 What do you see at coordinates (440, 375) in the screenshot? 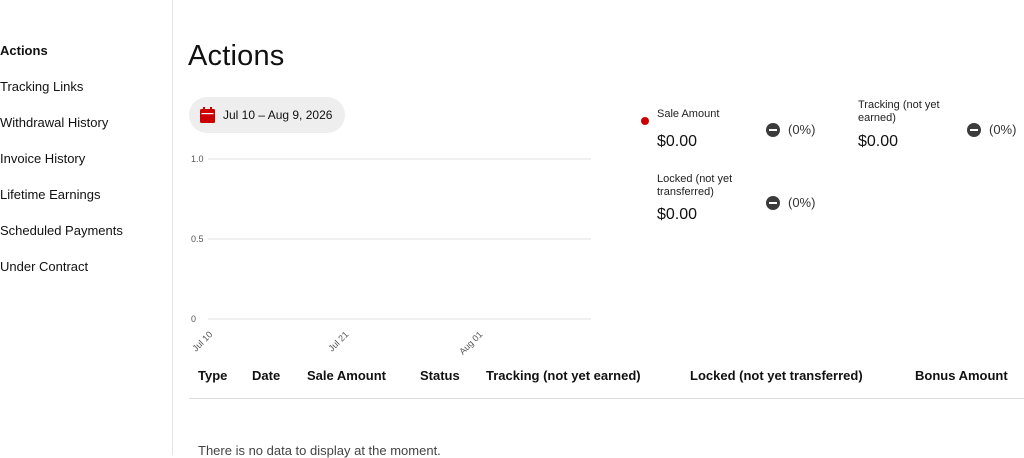
I see `column-status: Status` at bounding box center [440, 375].